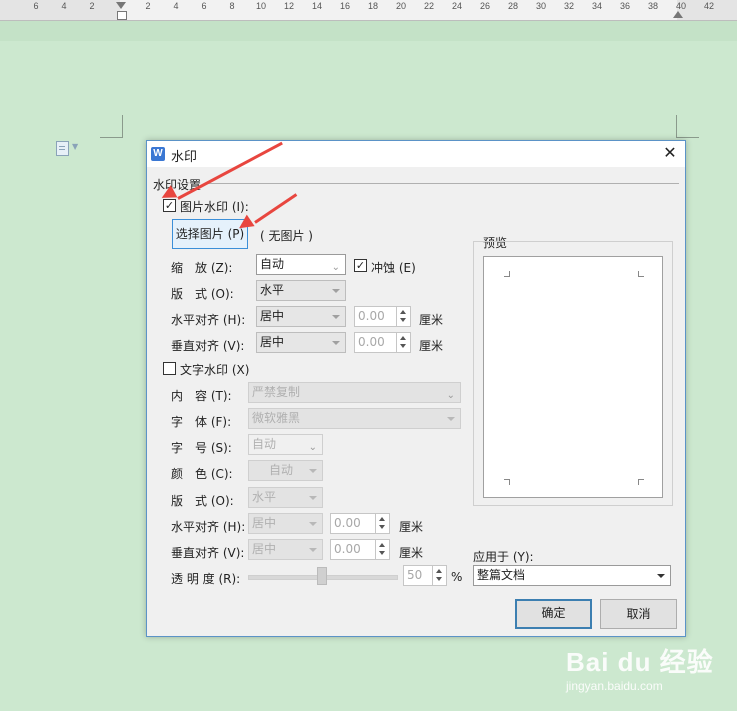 The width and height of the screenshot is (737, 711). I want to click on washout-checkbox: ✓, so click(360, 265).